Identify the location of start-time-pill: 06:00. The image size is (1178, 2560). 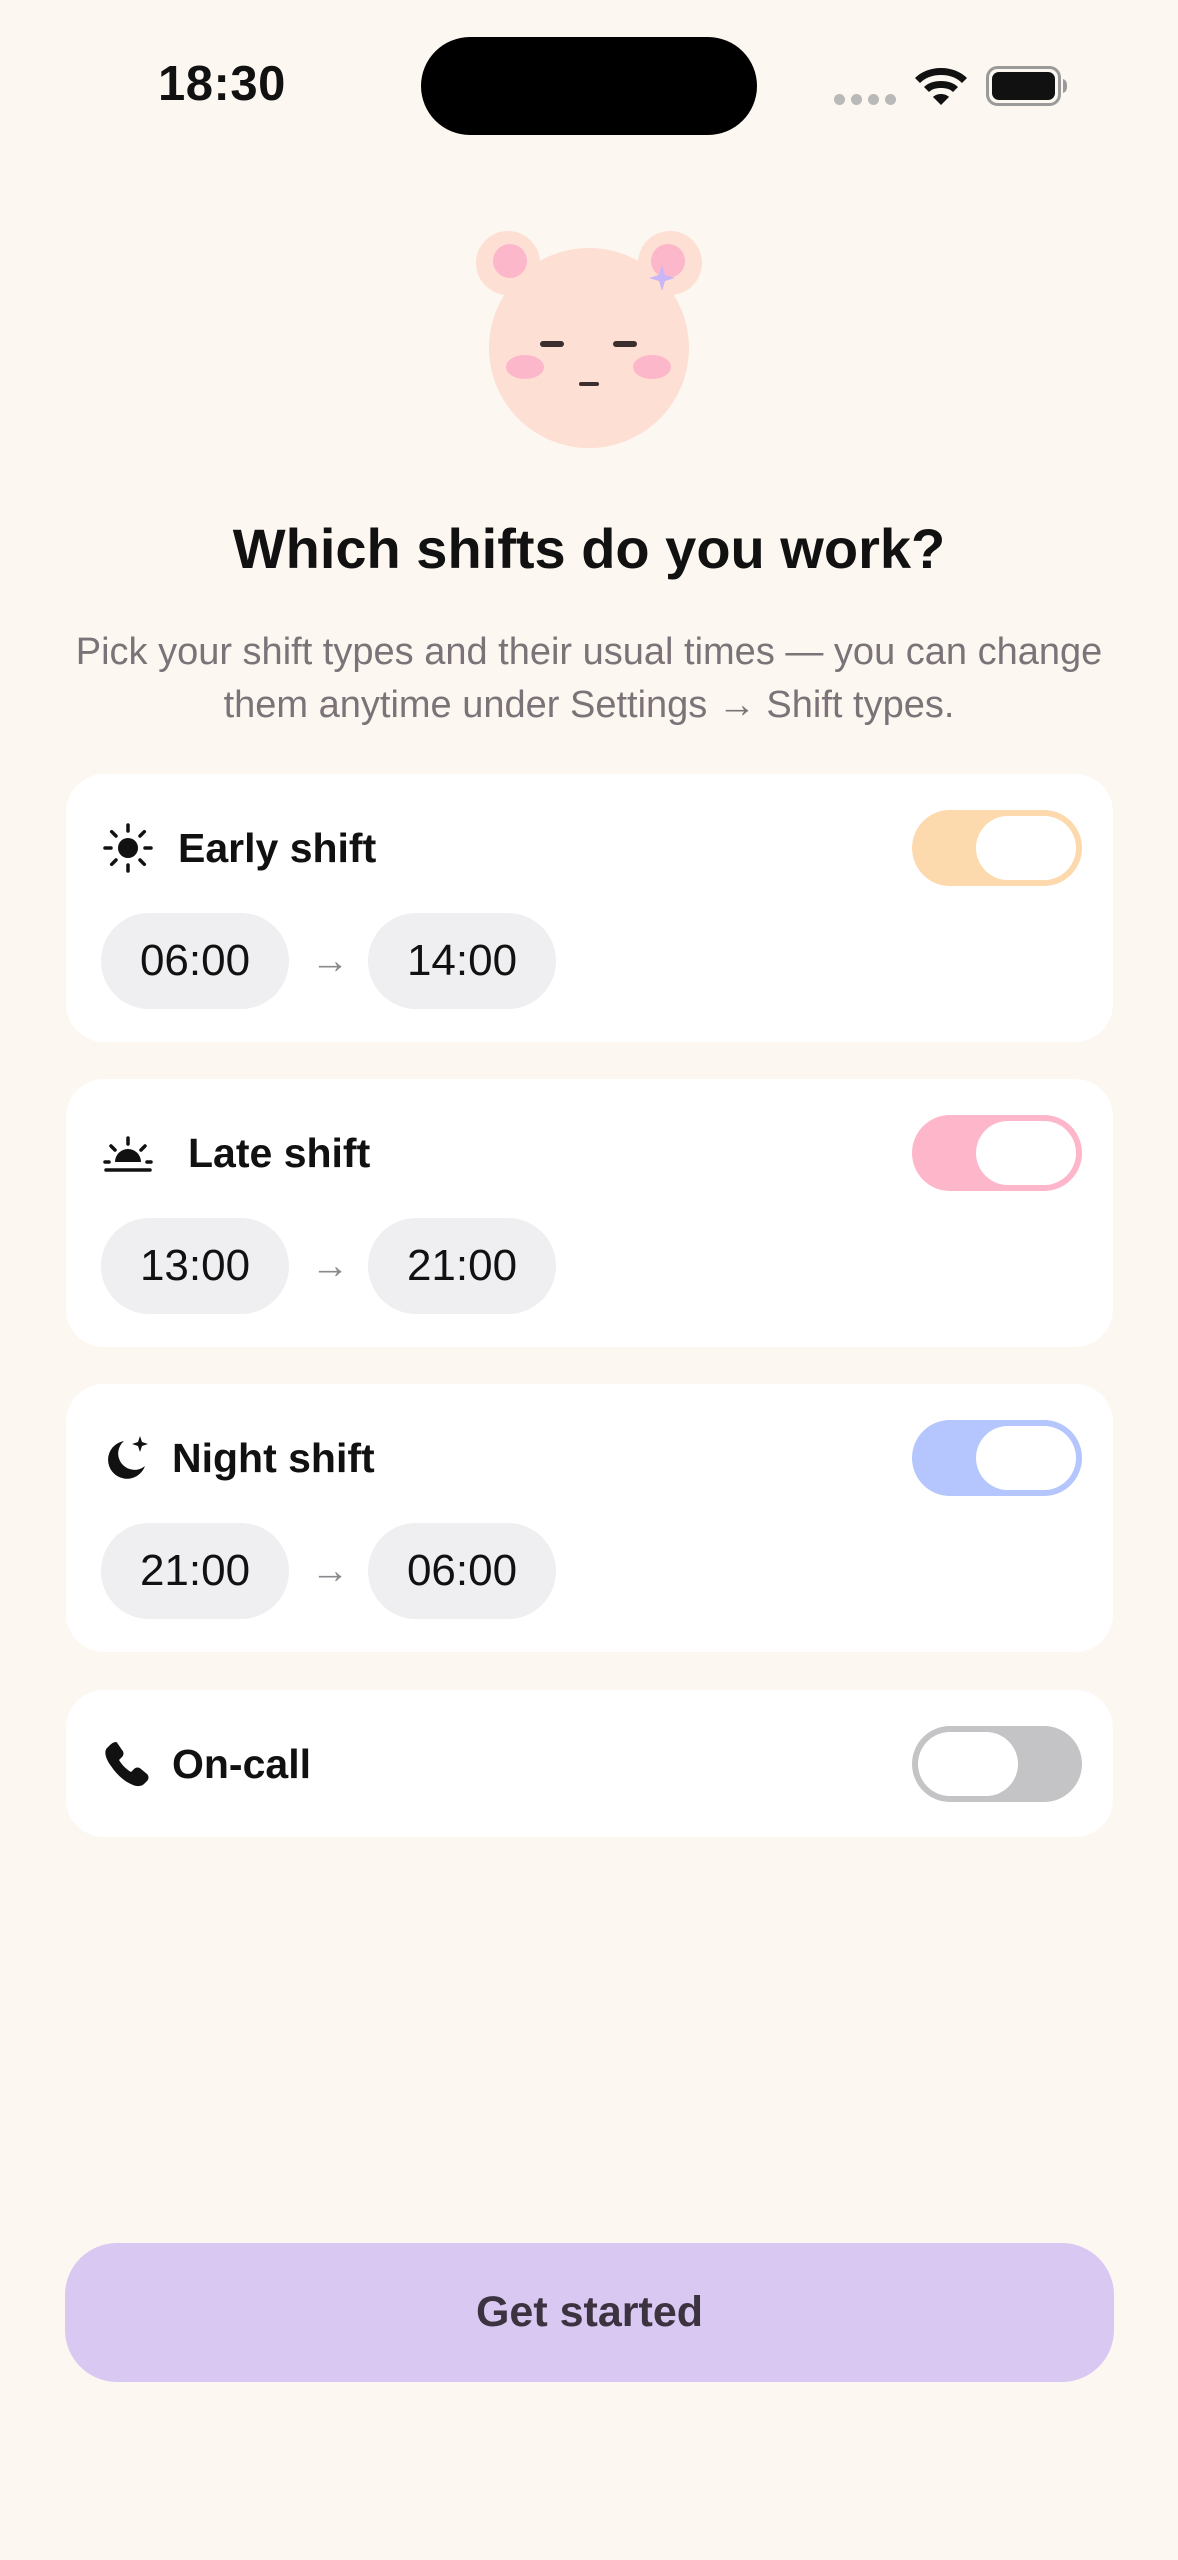
(195, 961).